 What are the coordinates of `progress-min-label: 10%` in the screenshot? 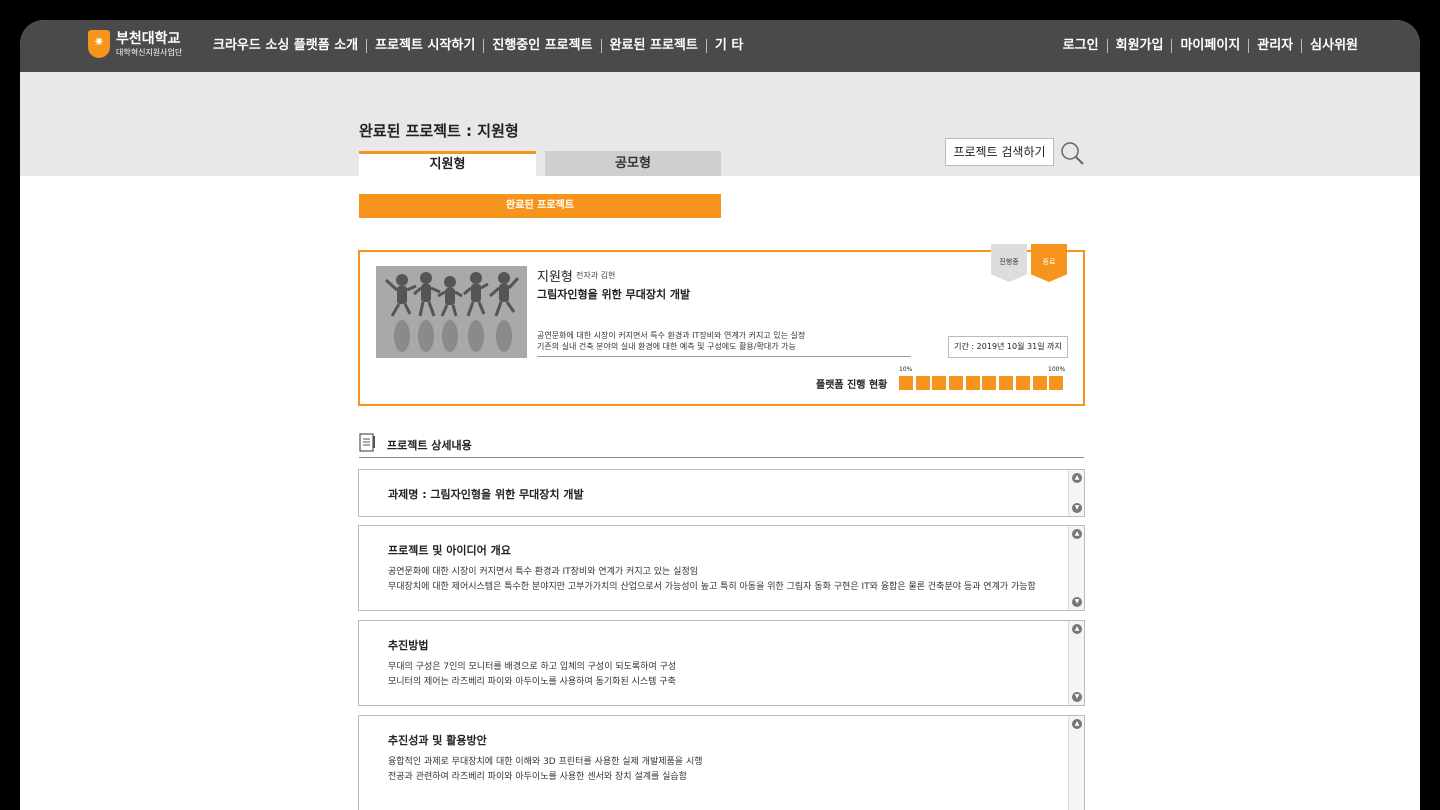 It's located at (906, 369).